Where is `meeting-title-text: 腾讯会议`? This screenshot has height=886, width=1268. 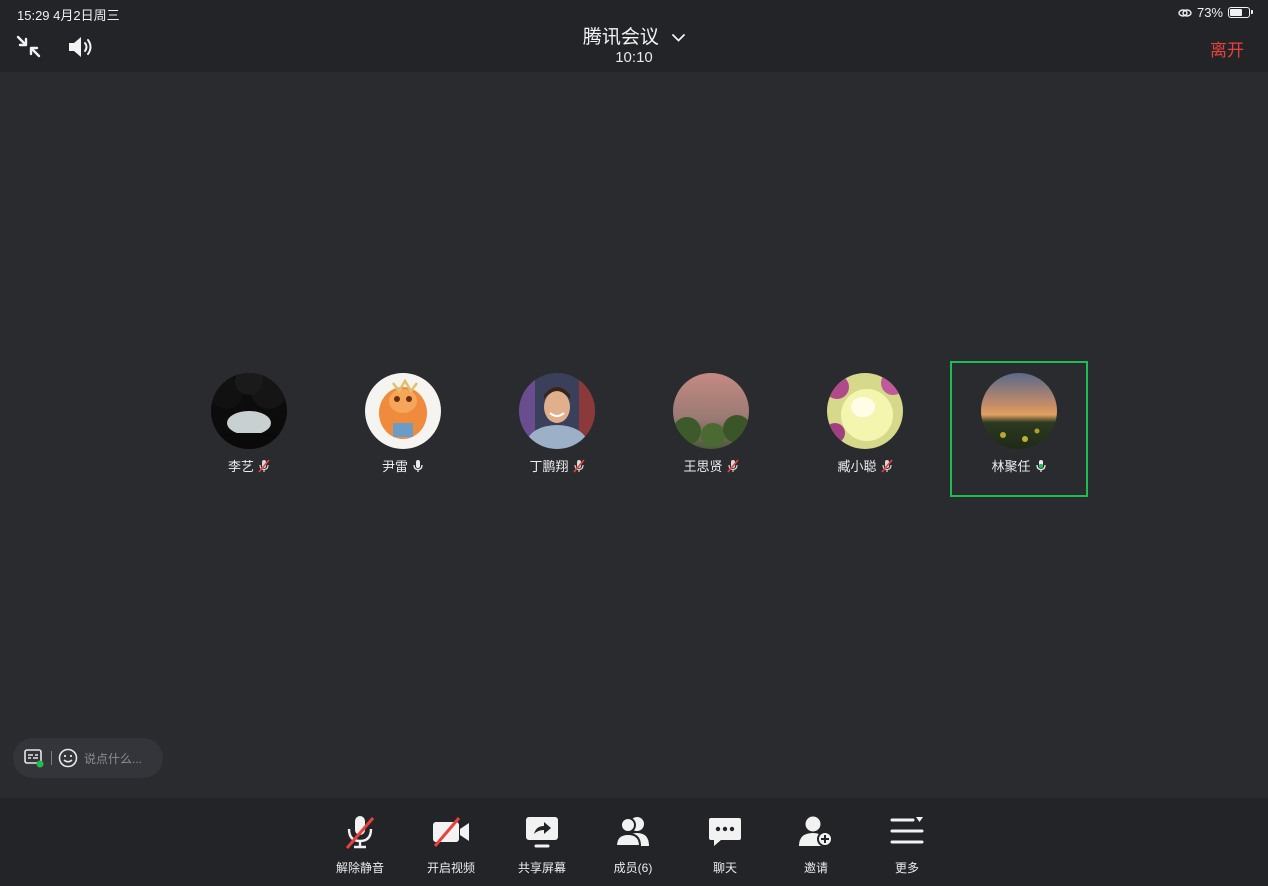
meeting-title-text: 腾讯会议 is located at coordinates (620, 37).